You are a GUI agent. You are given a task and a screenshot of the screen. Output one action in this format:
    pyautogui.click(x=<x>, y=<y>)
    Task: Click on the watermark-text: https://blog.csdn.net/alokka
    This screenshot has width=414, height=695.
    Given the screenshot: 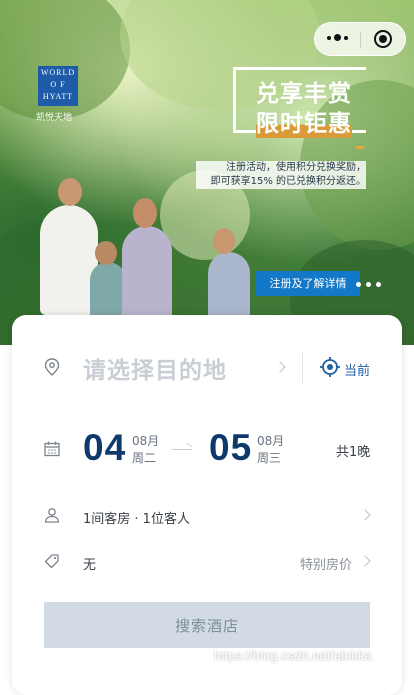 What is the action you would take?
    pyautogui.click(x=293, y=655)
    